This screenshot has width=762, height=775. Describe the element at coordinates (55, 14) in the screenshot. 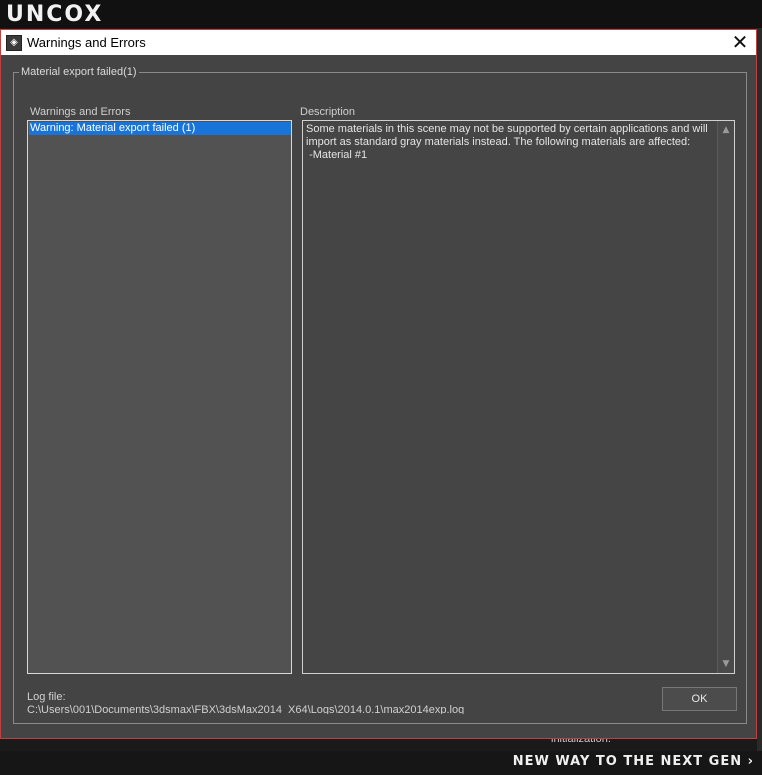

I see `app-logo: UNCOX` at that location.